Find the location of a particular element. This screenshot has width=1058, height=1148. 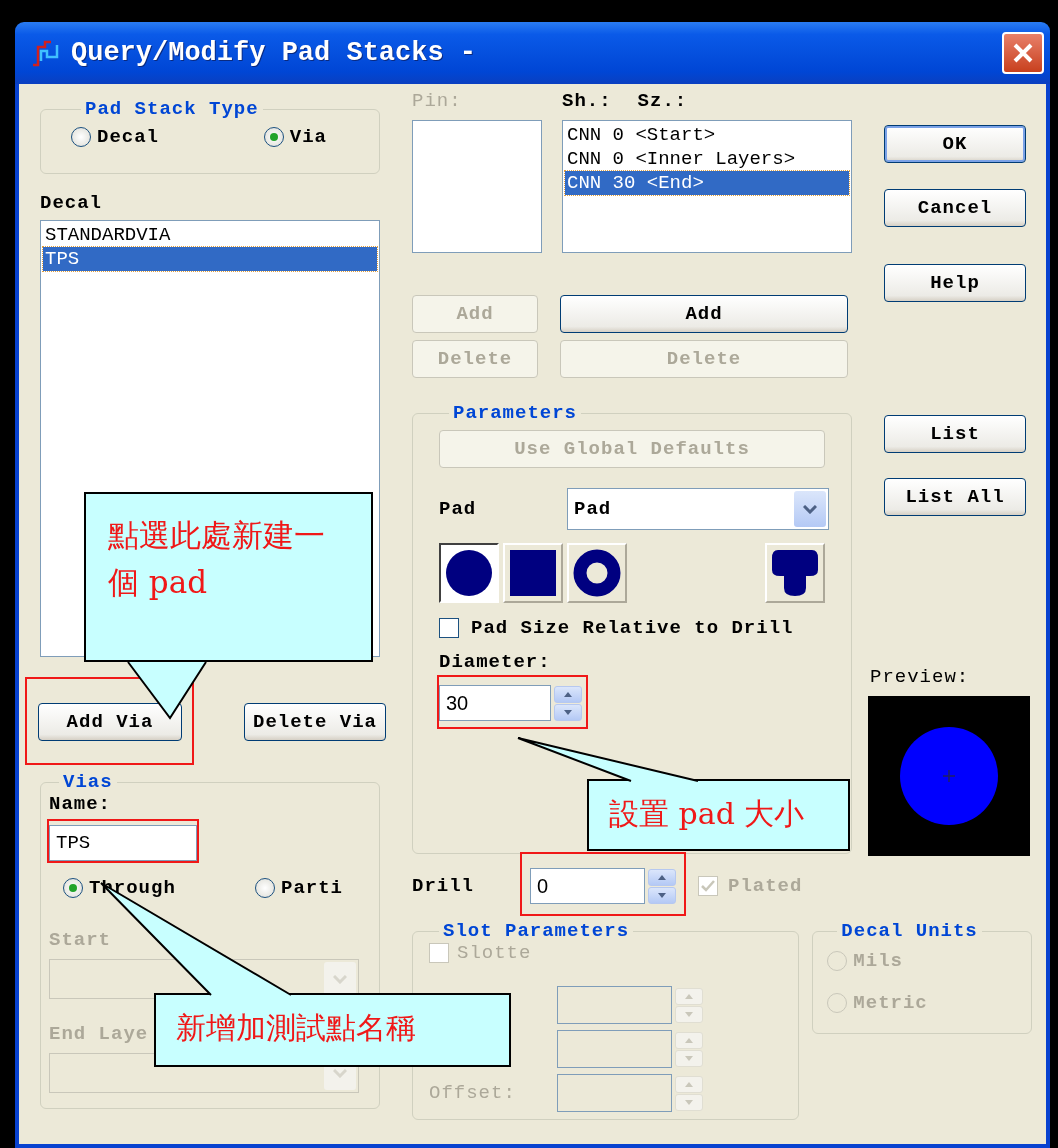

add-layer-button: Add is located at coordinates (704, 314).